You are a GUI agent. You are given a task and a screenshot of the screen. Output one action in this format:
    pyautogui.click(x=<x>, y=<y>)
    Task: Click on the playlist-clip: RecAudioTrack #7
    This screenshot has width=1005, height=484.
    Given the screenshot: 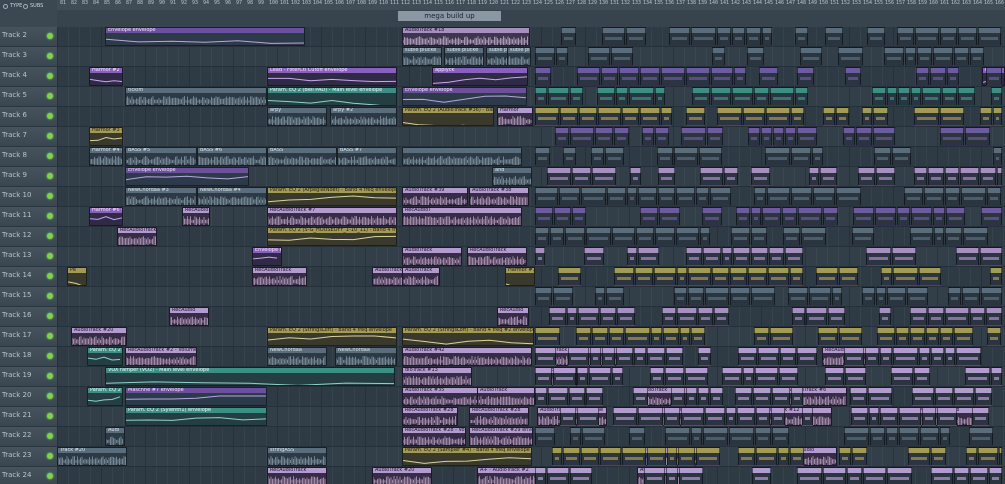 What is the action you would take?
    pyautogui.click(x=332, y=216)
    